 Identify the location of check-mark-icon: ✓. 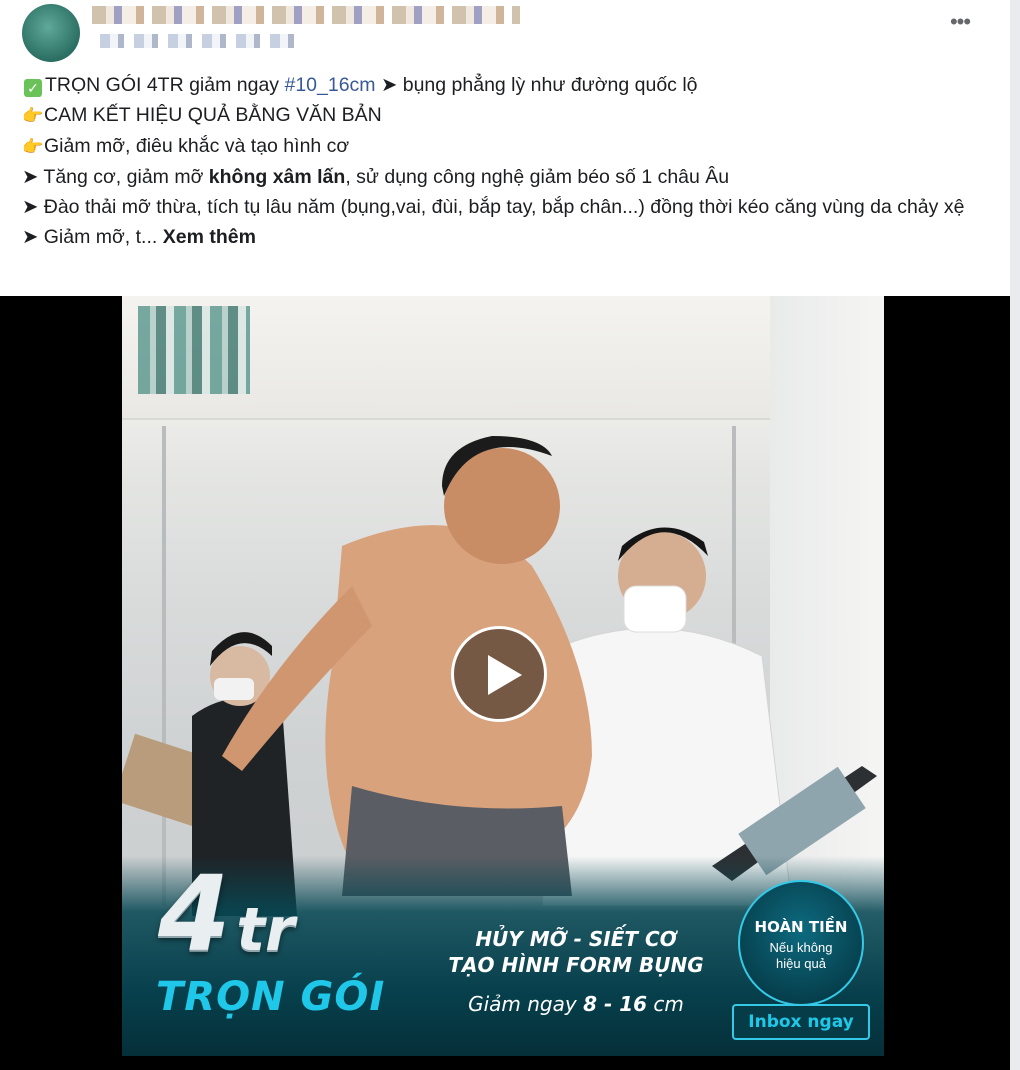
(33, 88).